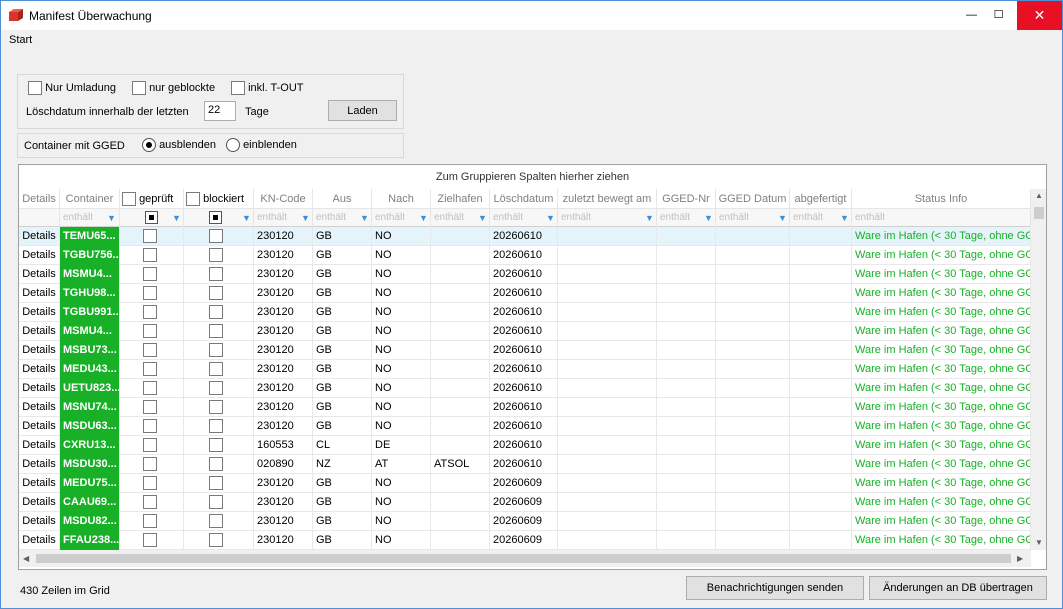  I want to click on vertical-scroll-thumb, so click(1039, 213).